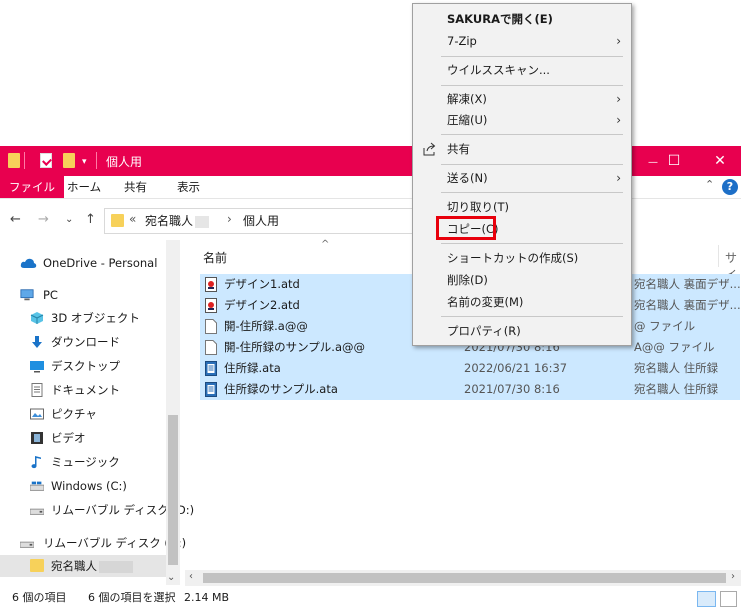 The width and height of the screenshot is (741, 608). Describe the element at coordinates (522, 331) in the screenshot. I see `menu-item-properties: プロパティ(R)` at that location.